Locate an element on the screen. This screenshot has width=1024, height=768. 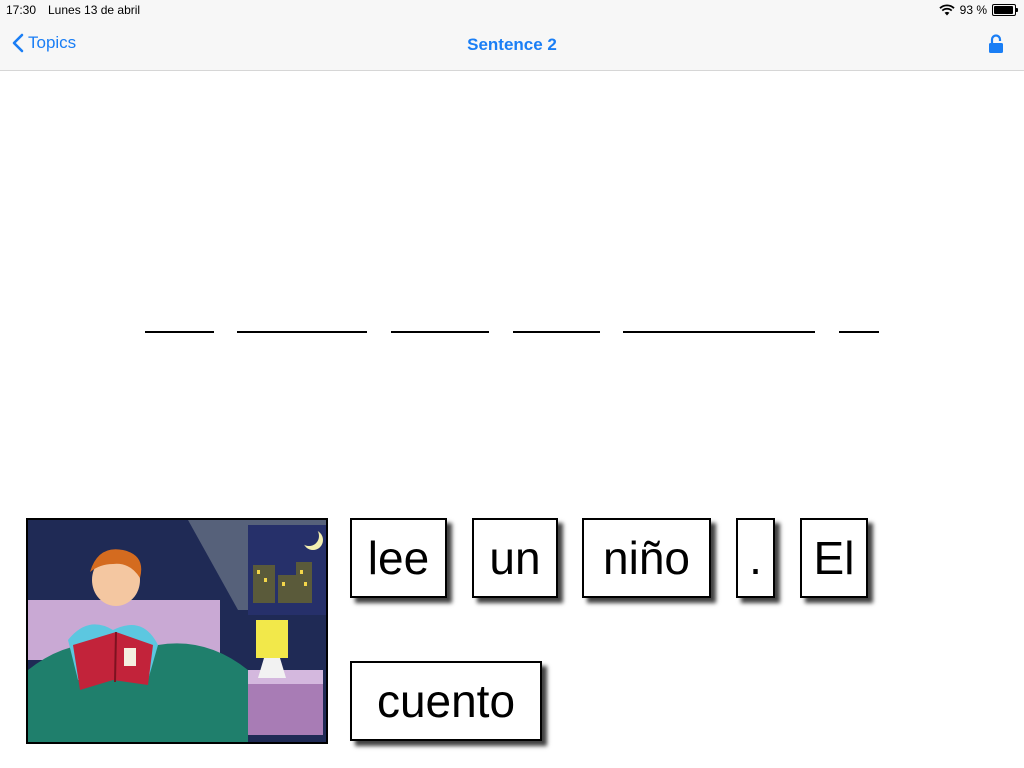
battery-fill is located at coordinates (1003, 10).